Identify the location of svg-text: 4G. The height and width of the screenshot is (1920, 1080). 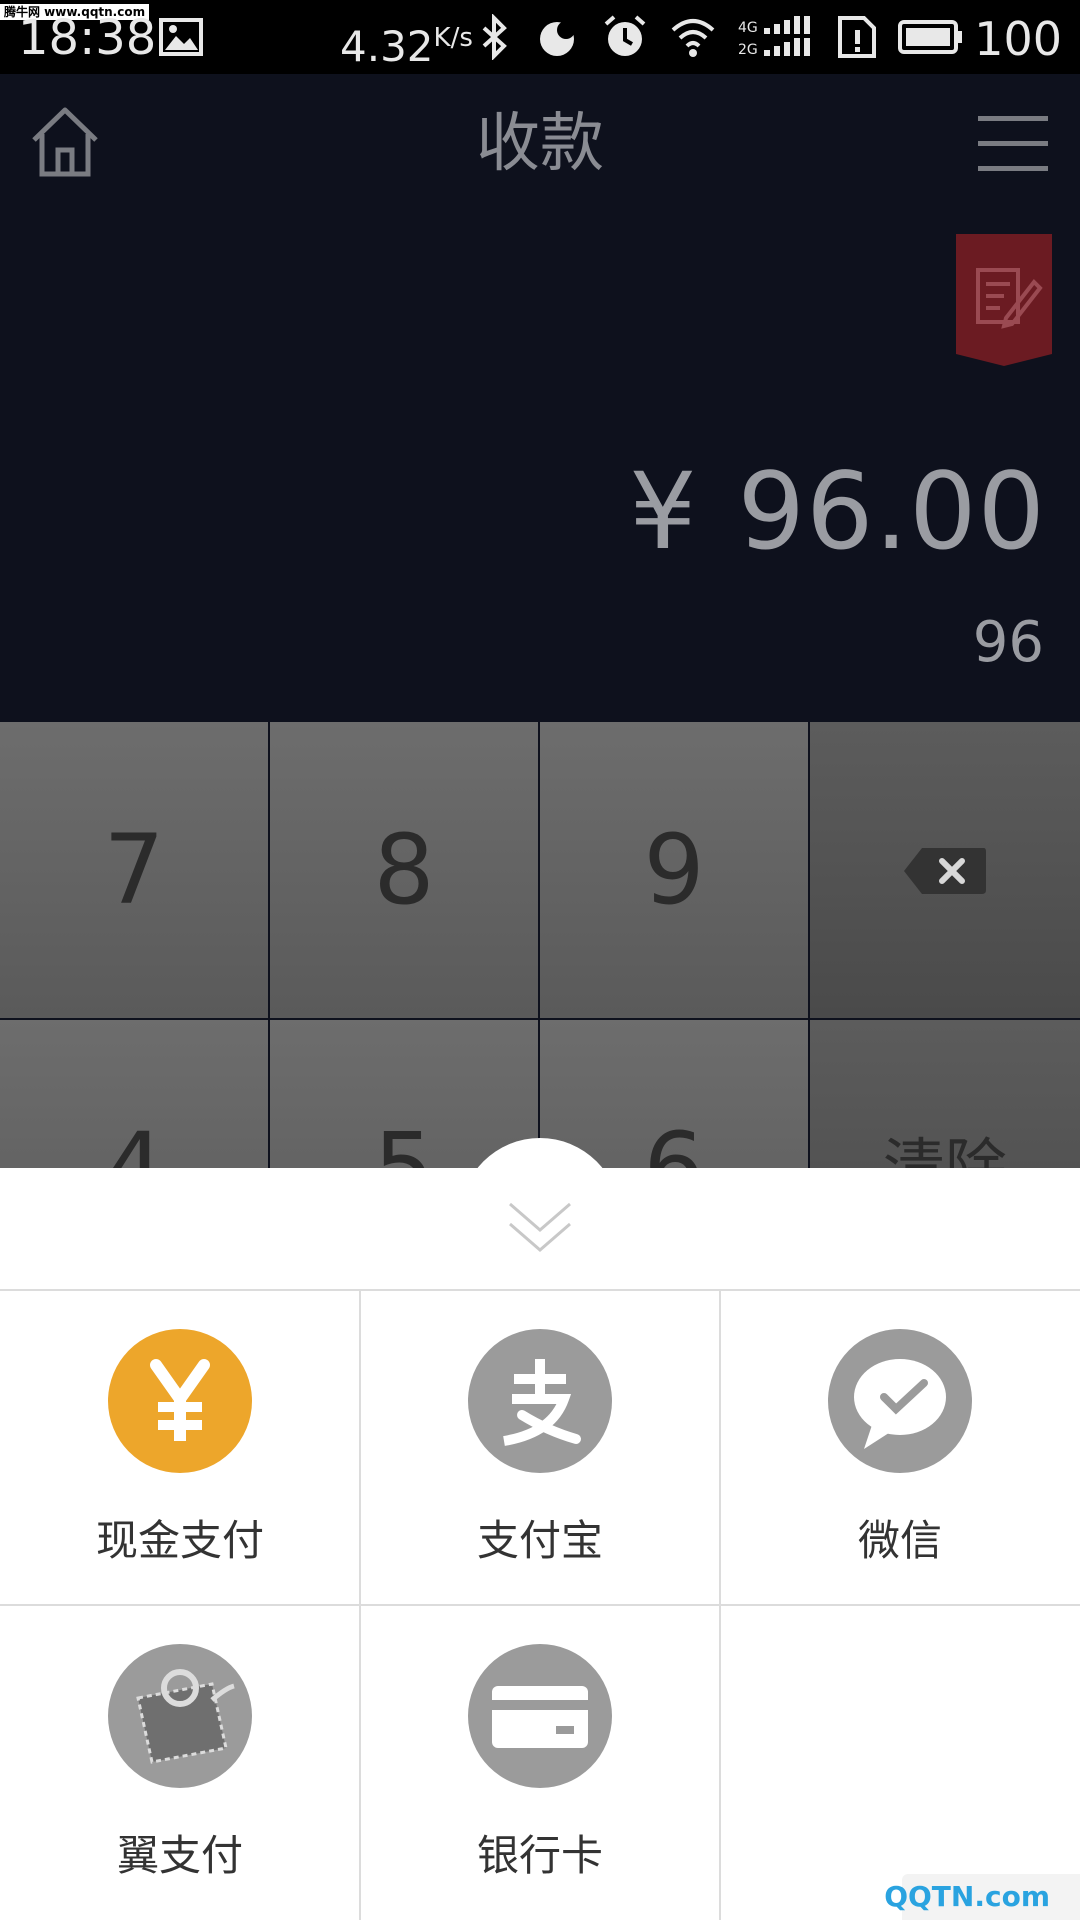
(748, 28).